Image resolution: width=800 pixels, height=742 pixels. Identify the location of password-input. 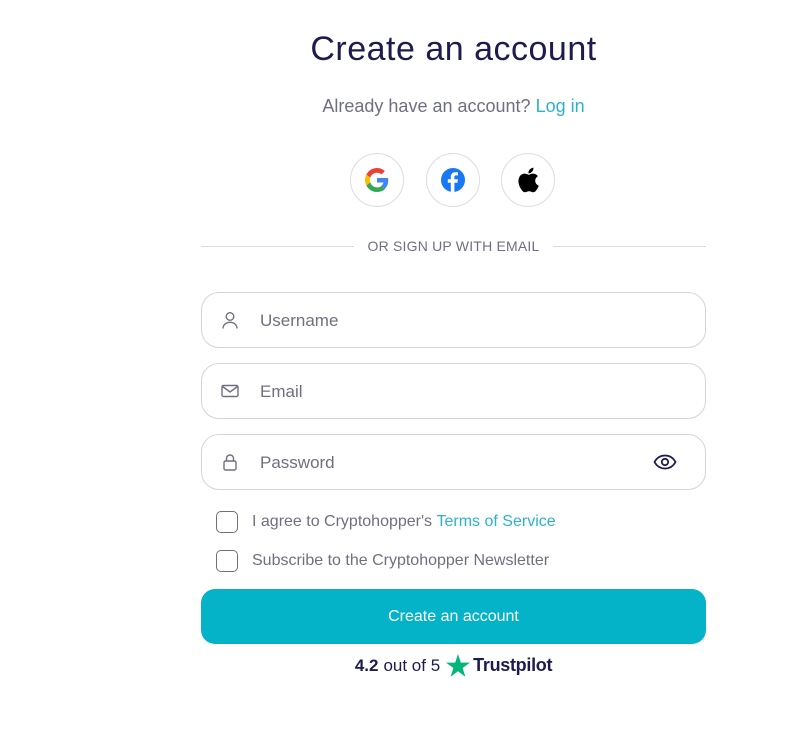
(450, 463).